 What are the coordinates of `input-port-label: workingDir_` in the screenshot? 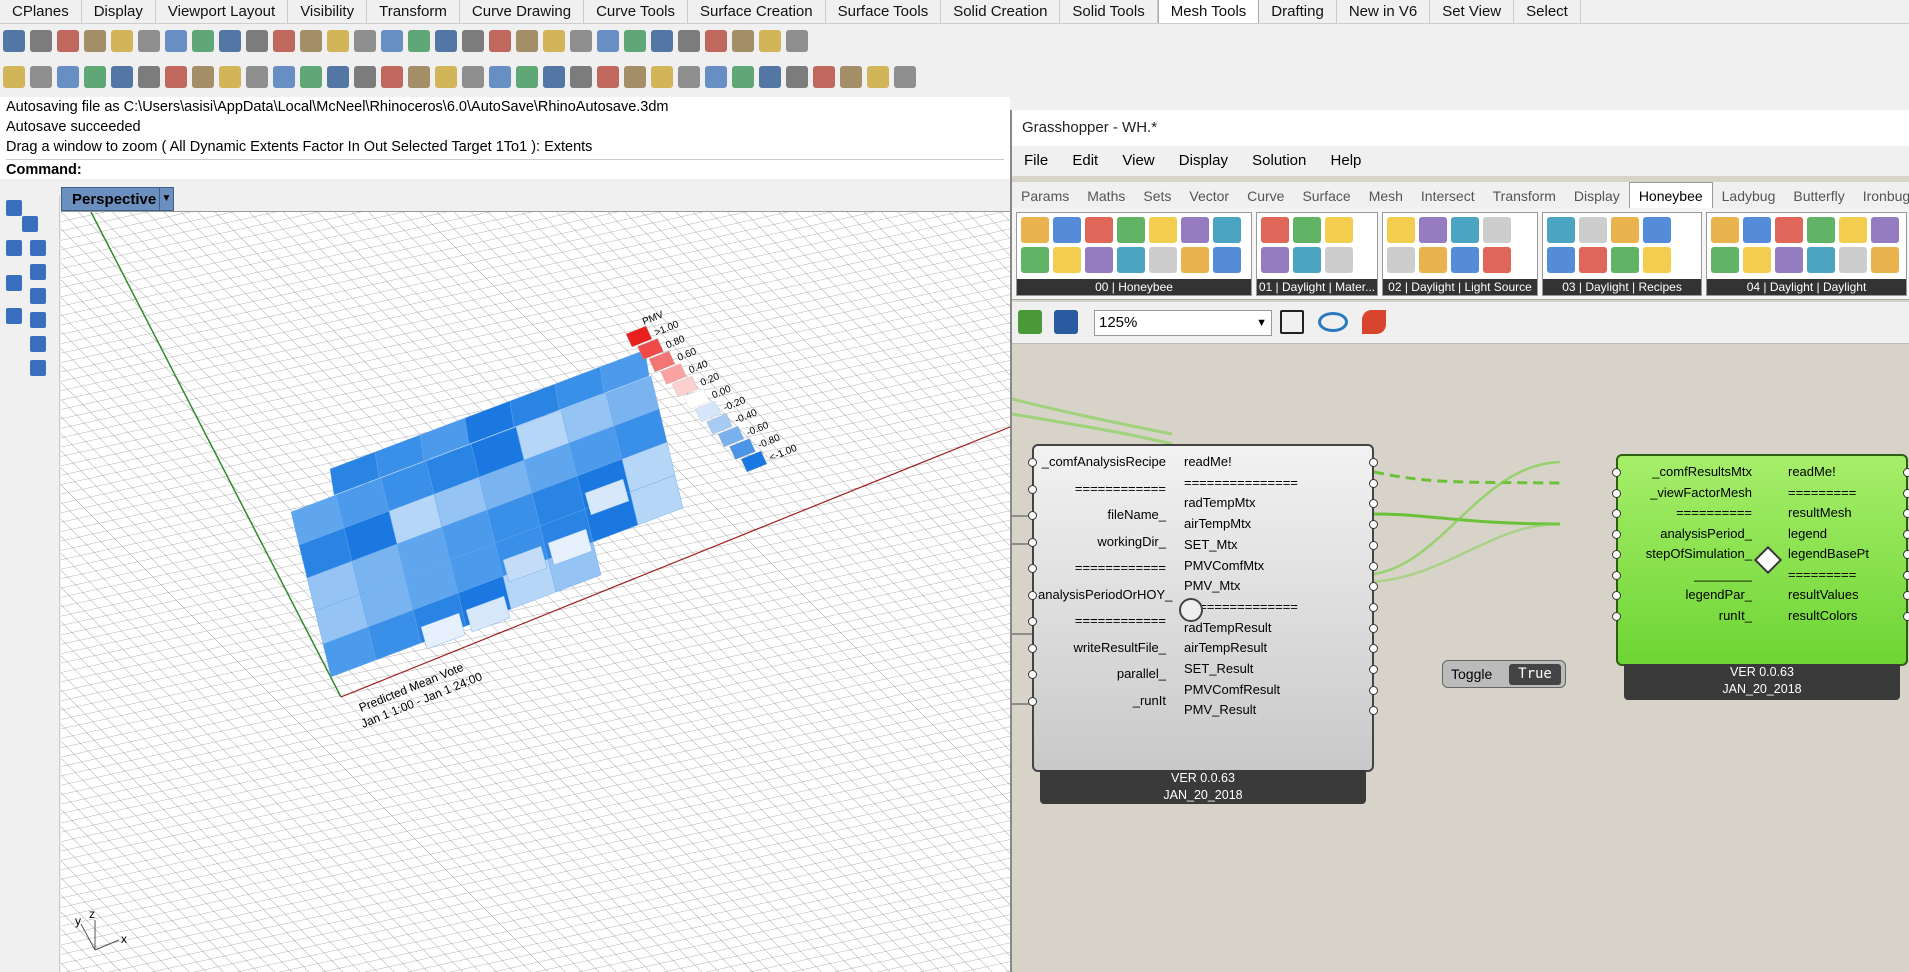 It's located at (1102, 541).